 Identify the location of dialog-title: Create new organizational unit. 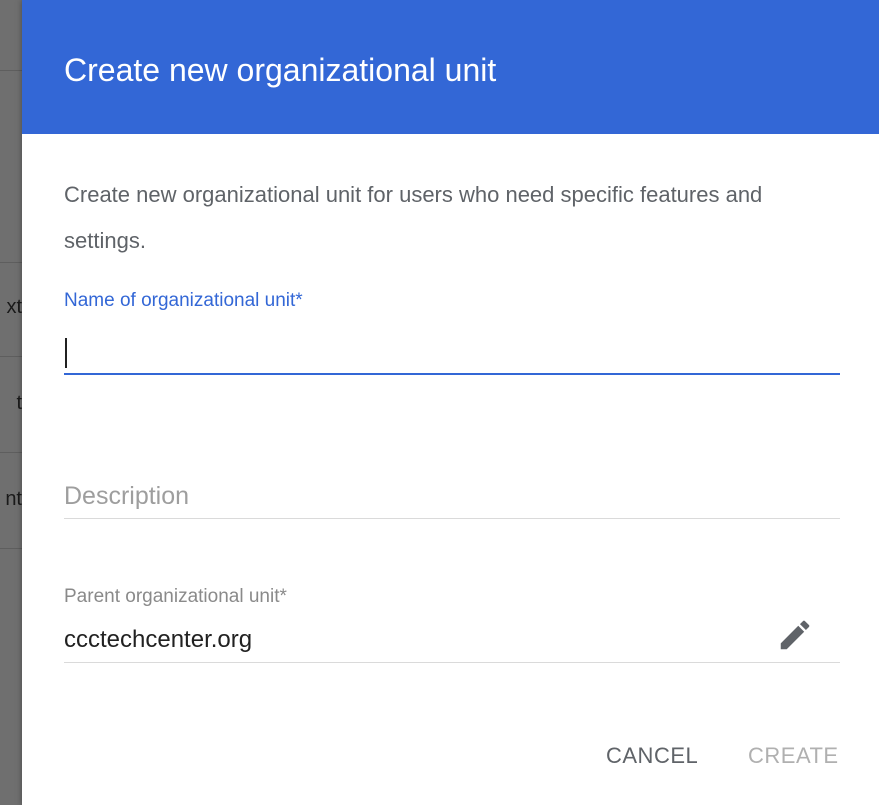
(280, 70).